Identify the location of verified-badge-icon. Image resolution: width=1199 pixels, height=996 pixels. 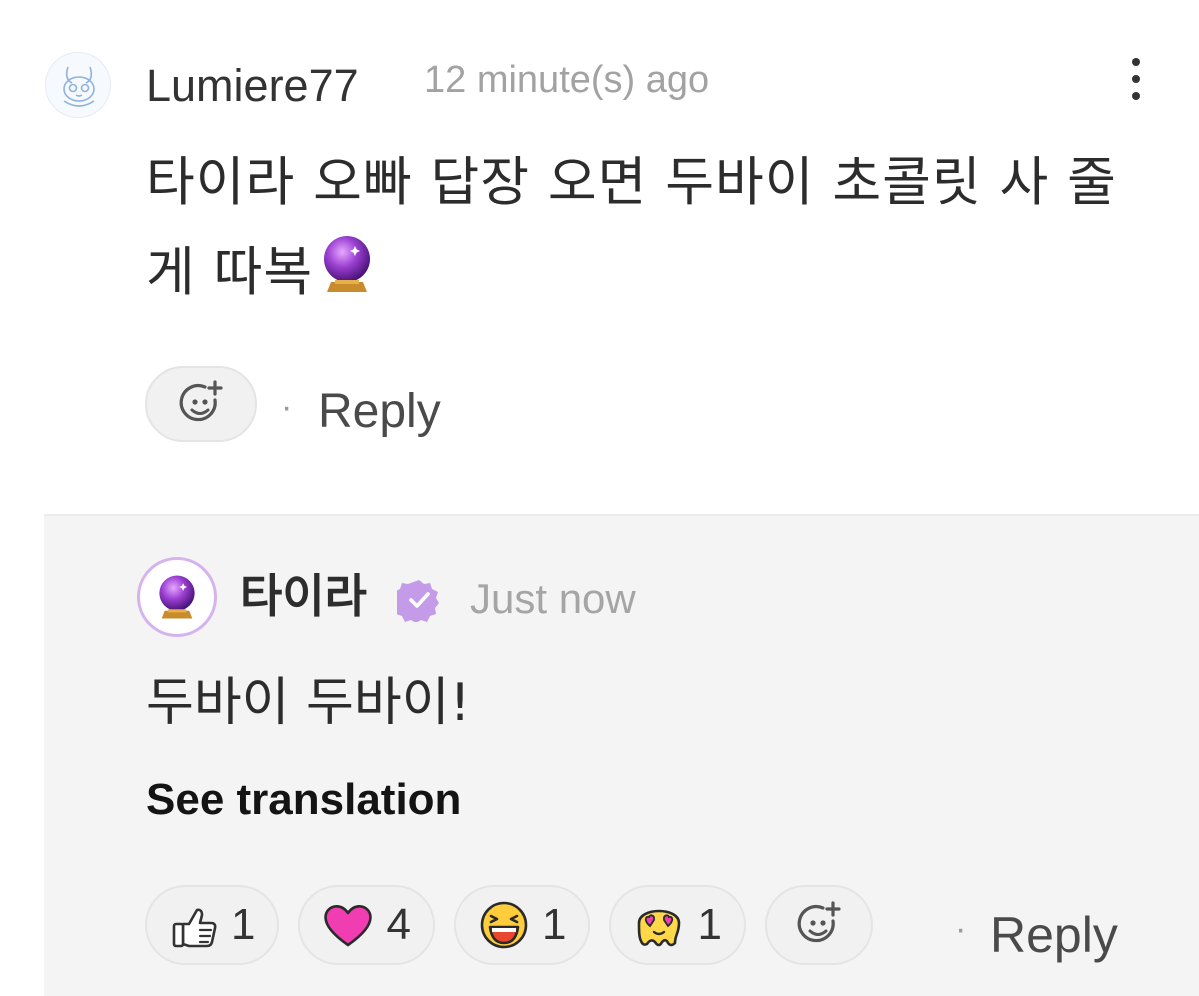
(417, 600).